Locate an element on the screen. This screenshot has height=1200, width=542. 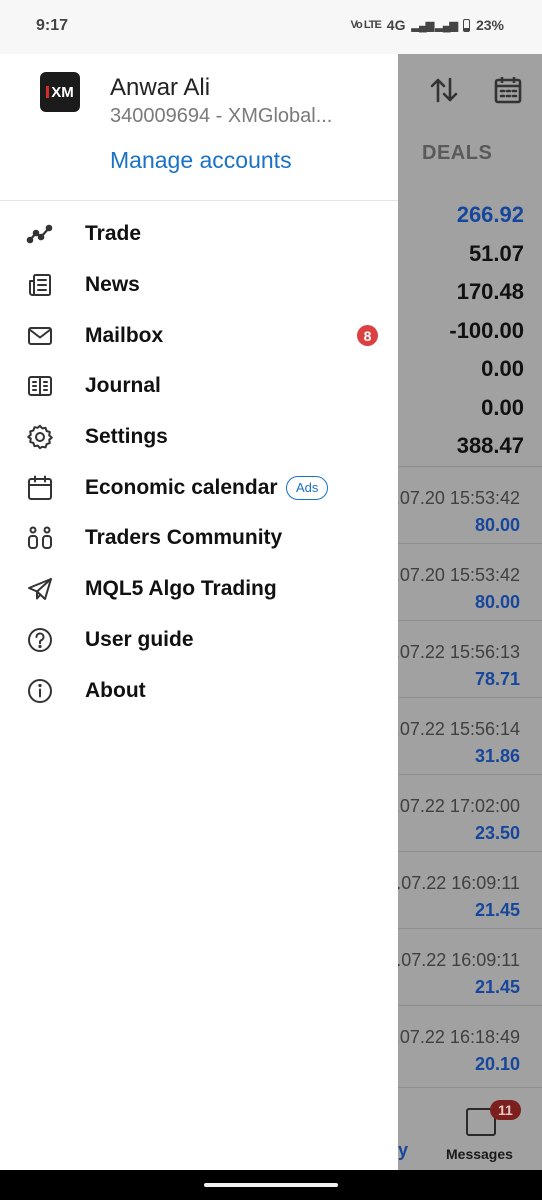
bg-toolbar is located at coordinates (476, 90).